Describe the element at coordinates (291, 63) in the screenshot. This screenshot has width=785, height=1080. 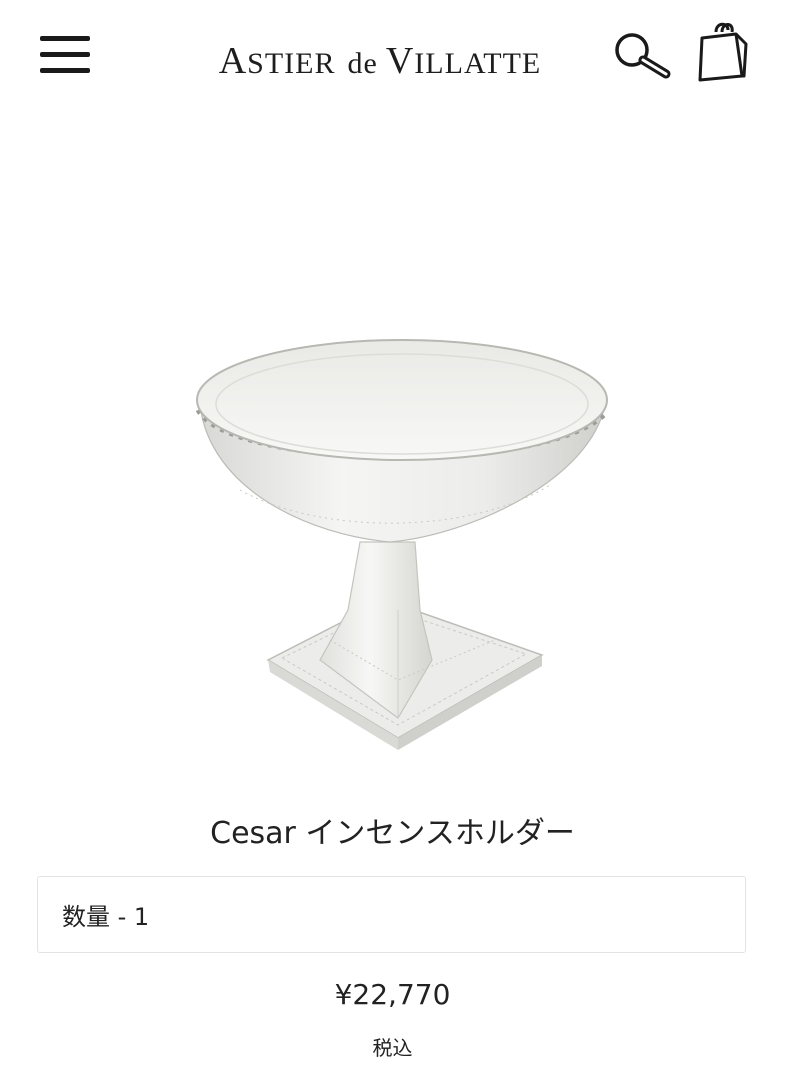
I see `logo-text: STIER` at that location.